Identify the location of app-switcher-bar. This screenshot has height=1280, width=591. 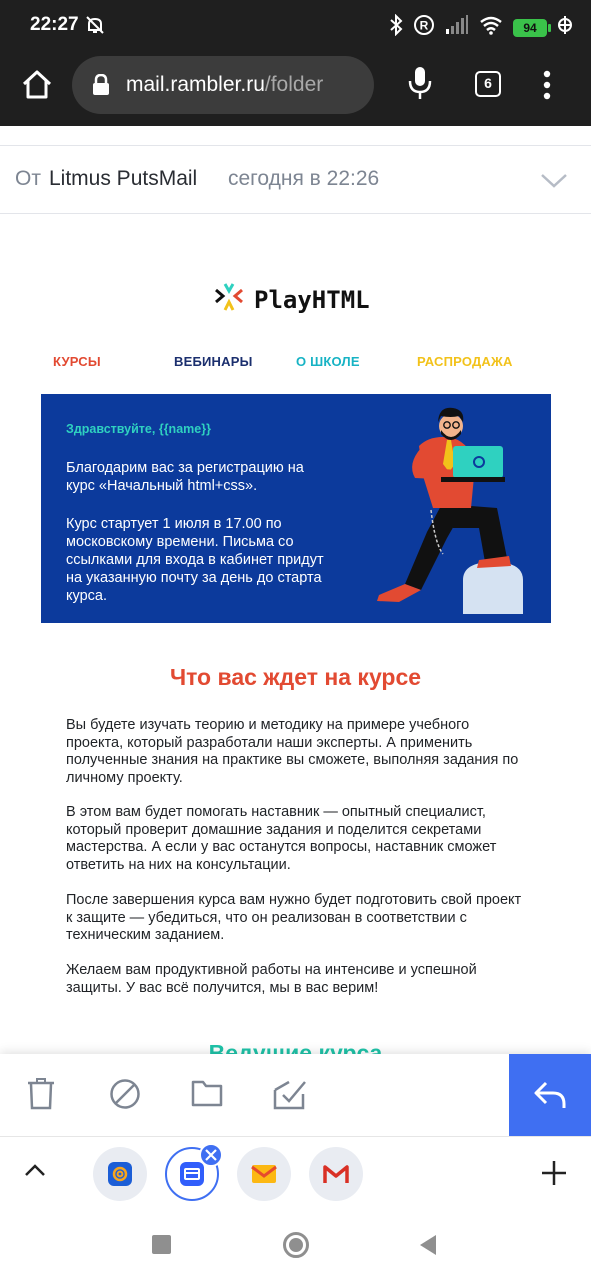
(295, 1173).